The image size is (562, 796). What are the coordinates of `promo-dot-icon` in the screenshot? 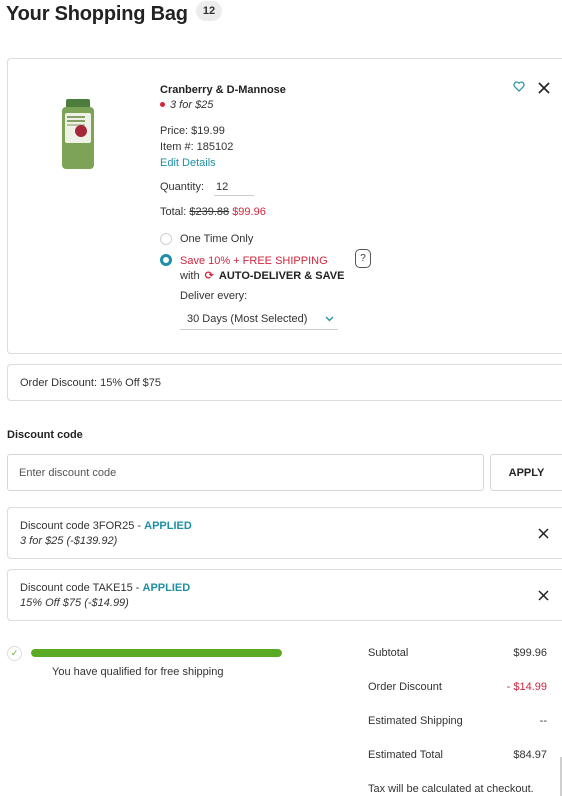 It's located at (162, 104).